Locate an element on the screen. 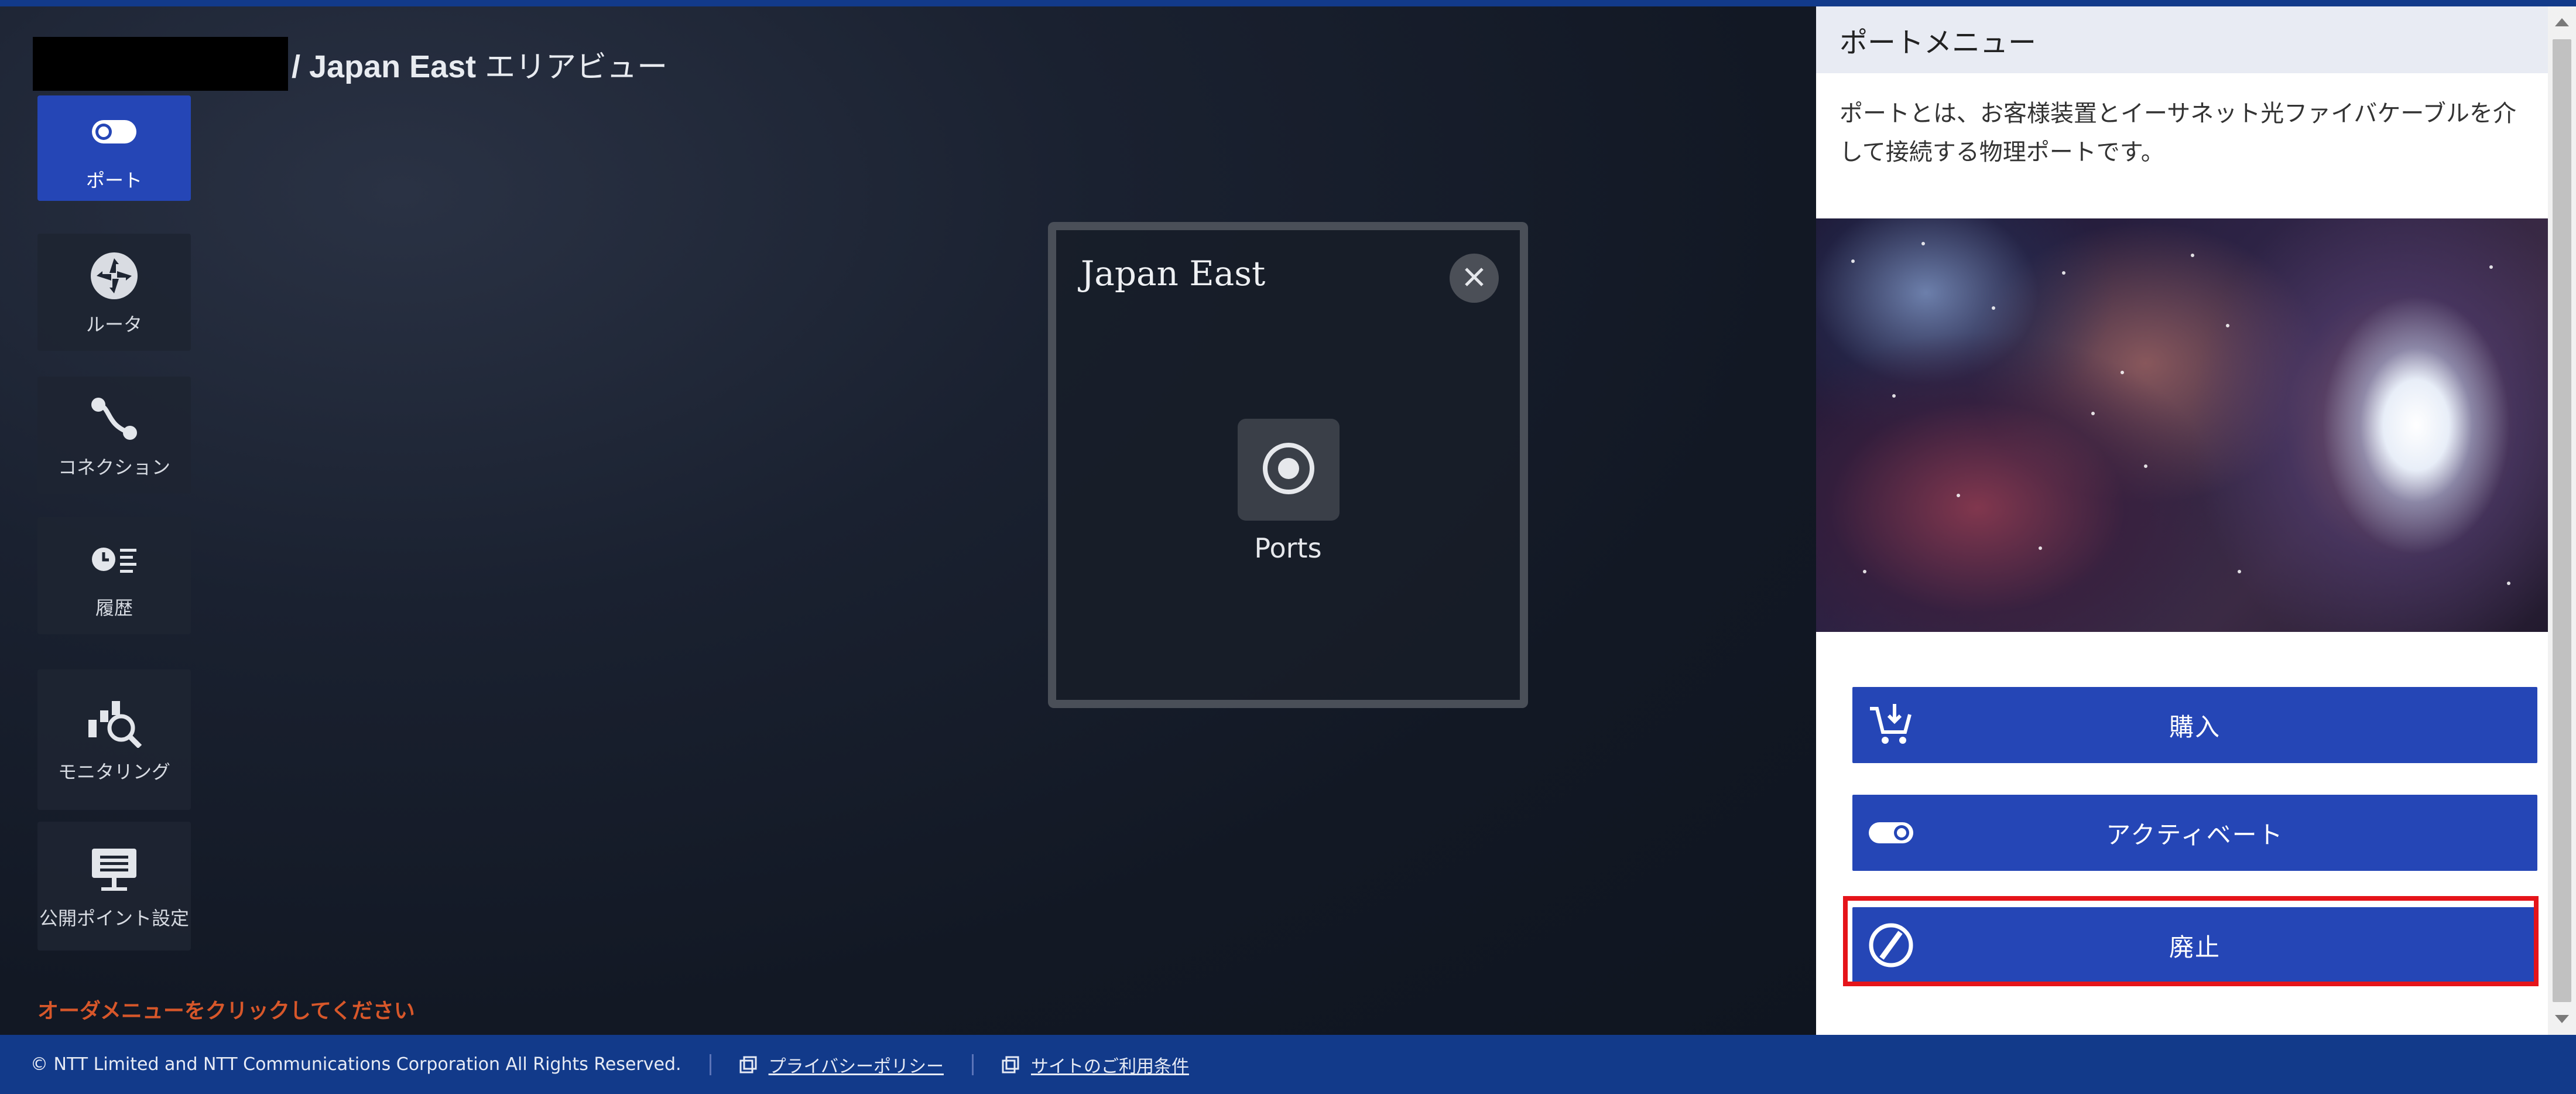 The image size is (2576, 1094). terms-link: サイトのご利用条件 is located at coordinates (1095, 1065).